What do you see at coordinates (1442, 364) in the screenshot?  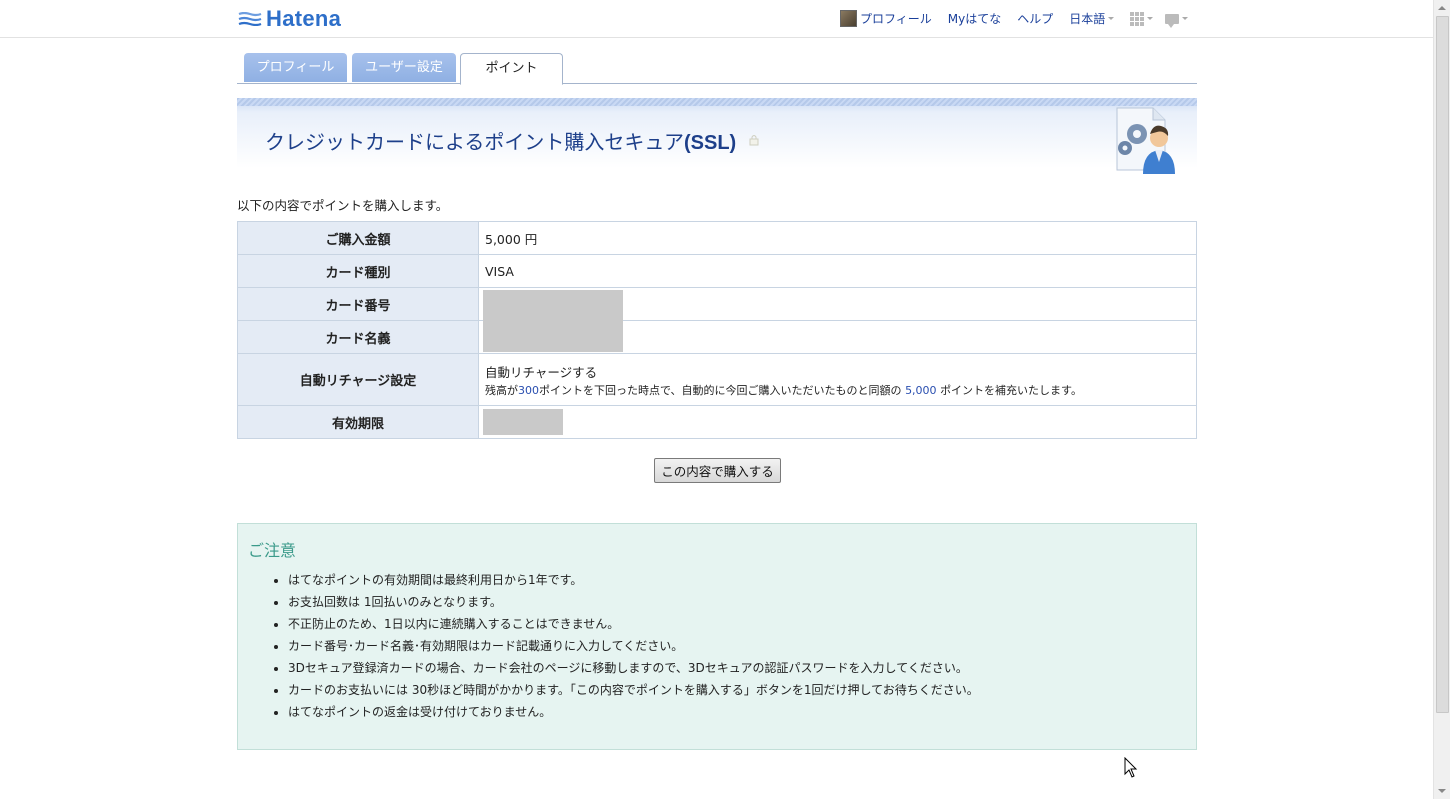 I see `scrollbar-thumb` at bounding box center [1442, 364].